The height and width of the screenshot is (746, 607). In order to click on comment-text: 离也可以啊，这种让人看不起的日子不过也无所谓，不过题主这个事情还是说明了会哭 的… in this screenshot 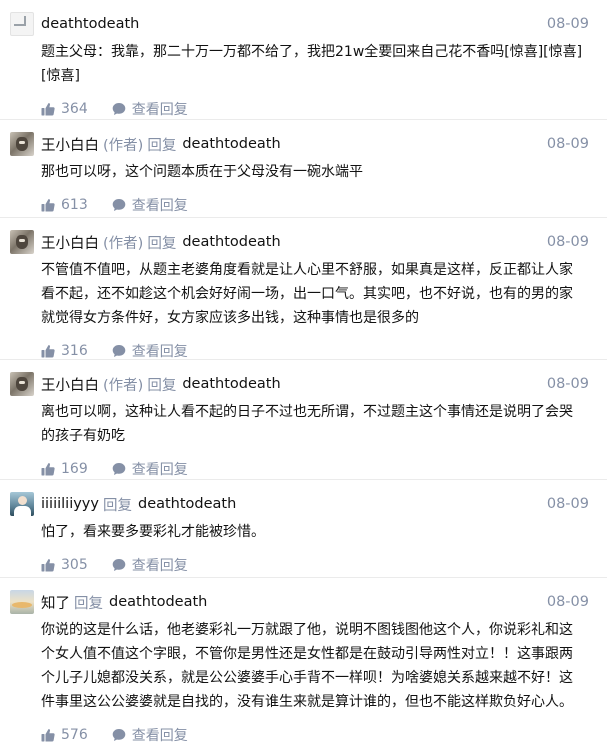, I will do `click(307, 424)`.